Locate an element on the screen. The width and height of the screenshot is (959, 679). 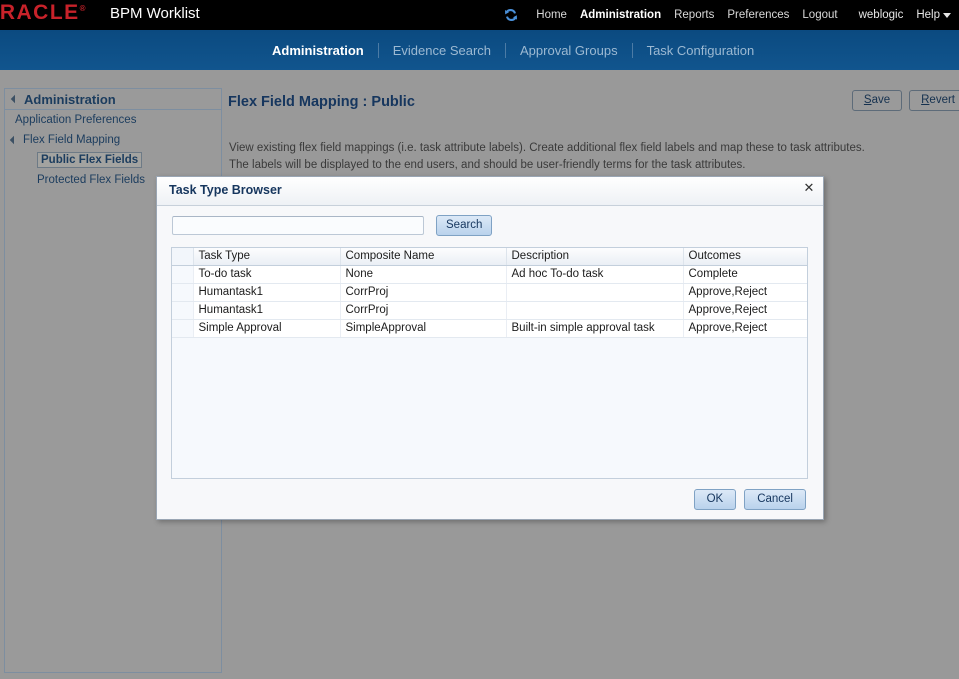
help-menu-label: Help is located at coordinates (928, 15).